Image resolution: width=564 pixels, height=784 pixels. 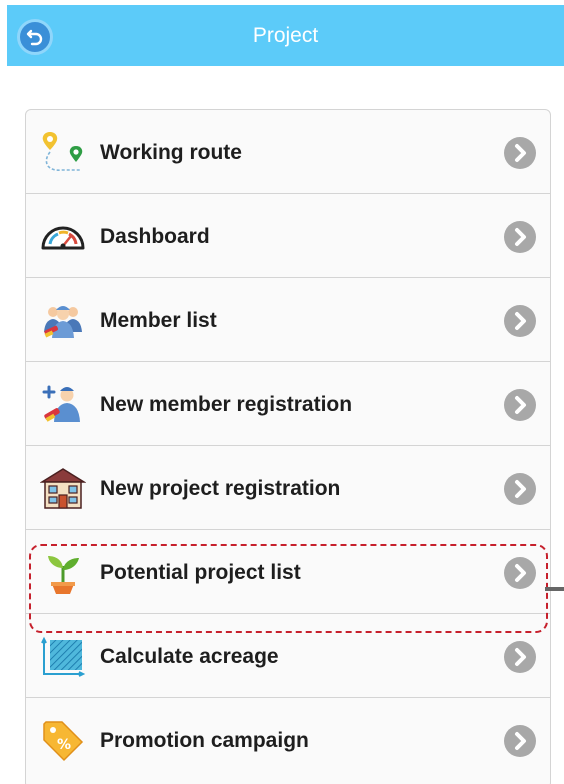 I want to click on menu-item-new-project-registration: New project registration, so click(x=288, y=488).